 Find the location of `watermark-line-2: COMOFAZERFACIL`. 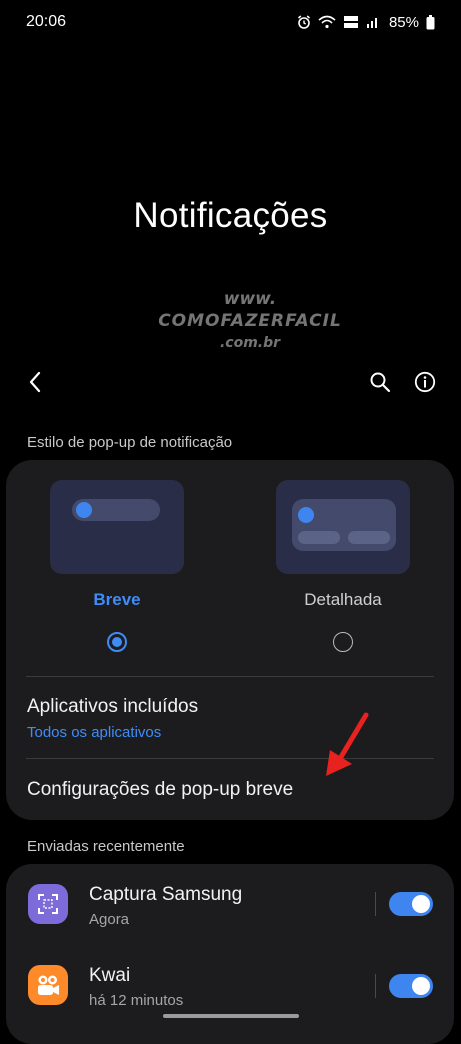

watermark-line-2: COMOFAZERFACIL is located at coordinates (250, 321).